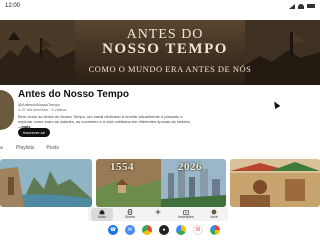 The height and width of the screenshot is (240, 320). I want to click on bottom-navigation: Início Shorts Inscrições Você, so click(158, 214).